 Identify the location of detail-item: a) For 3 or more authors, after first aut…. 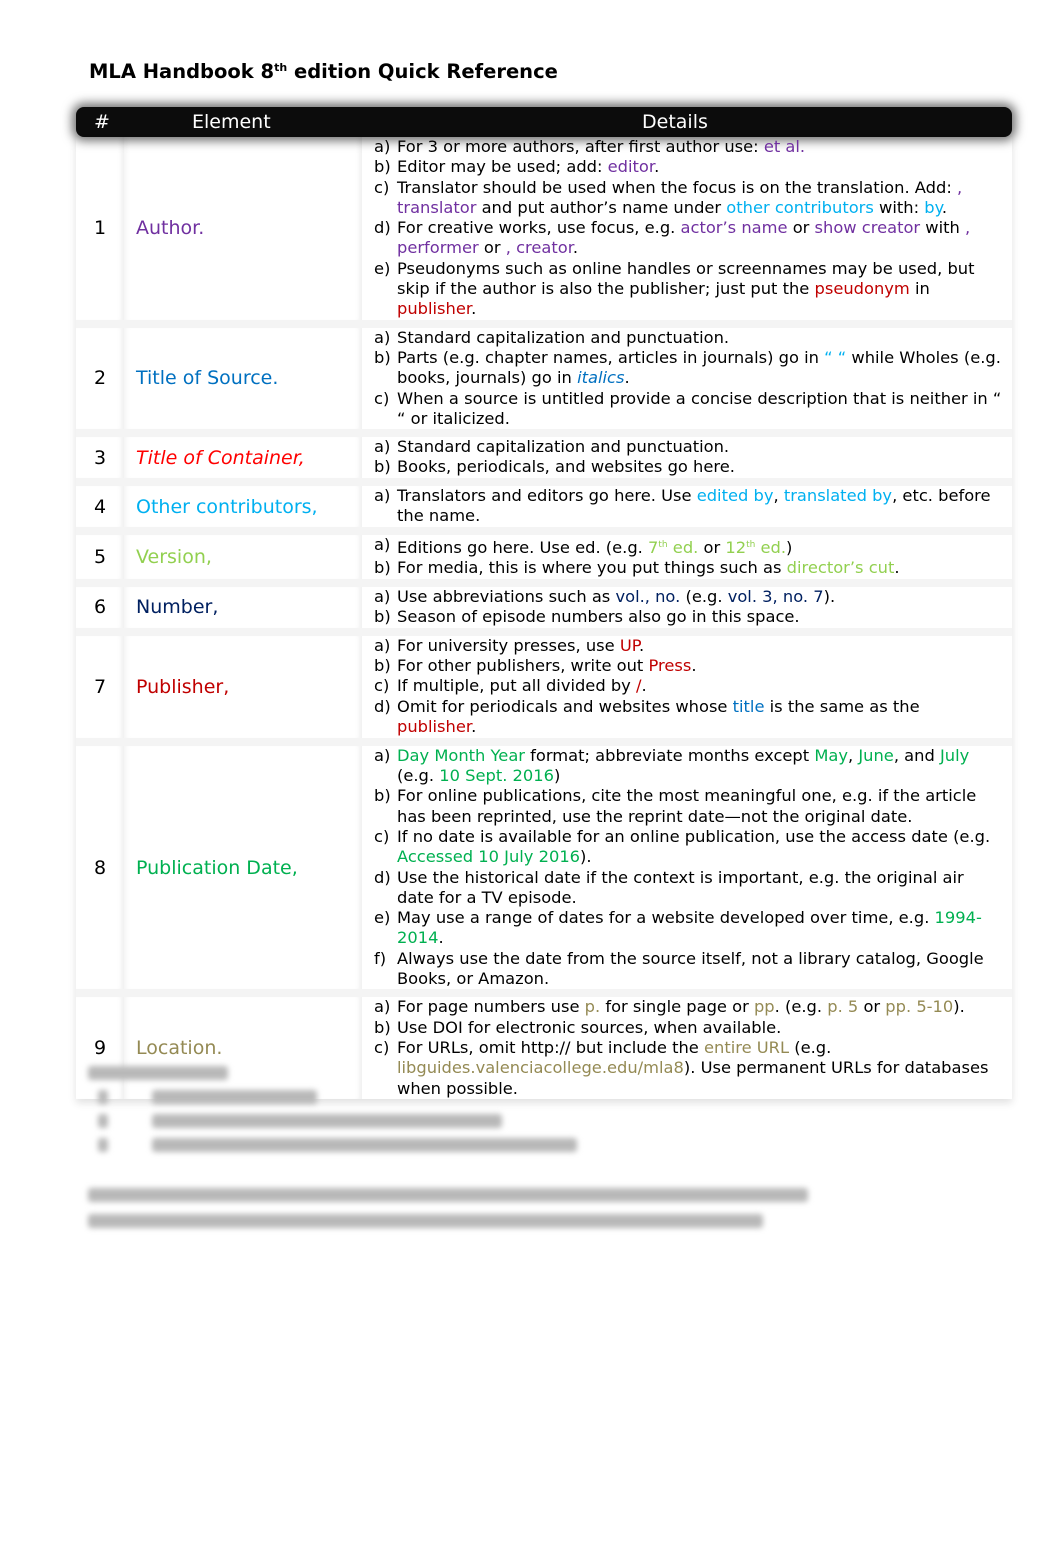
(689, 147).